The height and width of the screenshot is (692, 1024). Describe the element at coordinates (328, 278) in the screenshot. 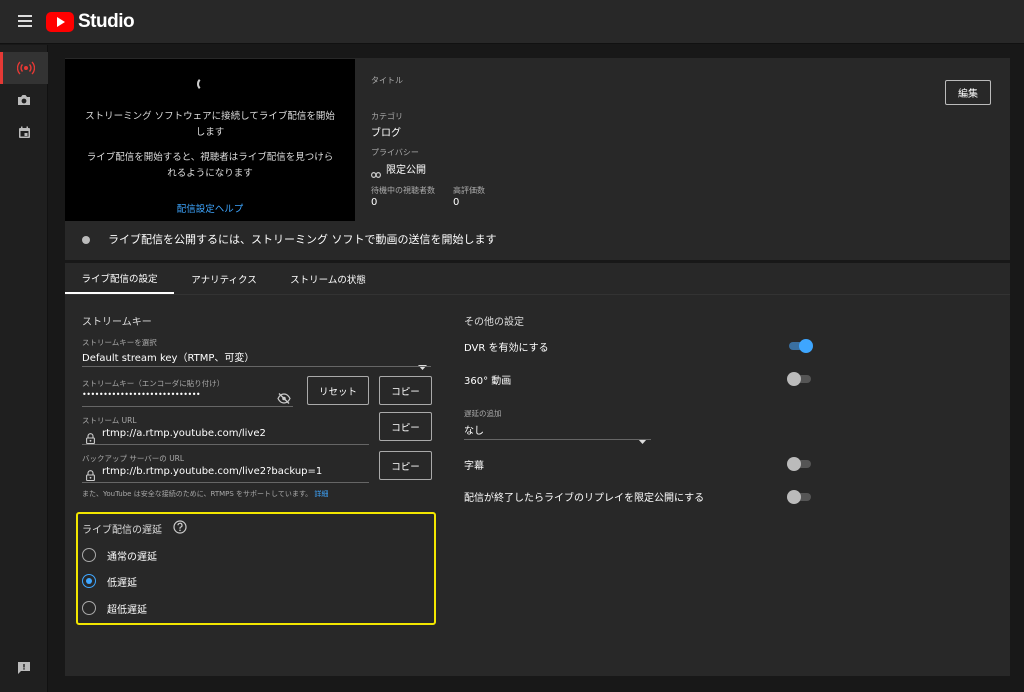

I see `tab-stream-health: ストリームの状態` at that location.